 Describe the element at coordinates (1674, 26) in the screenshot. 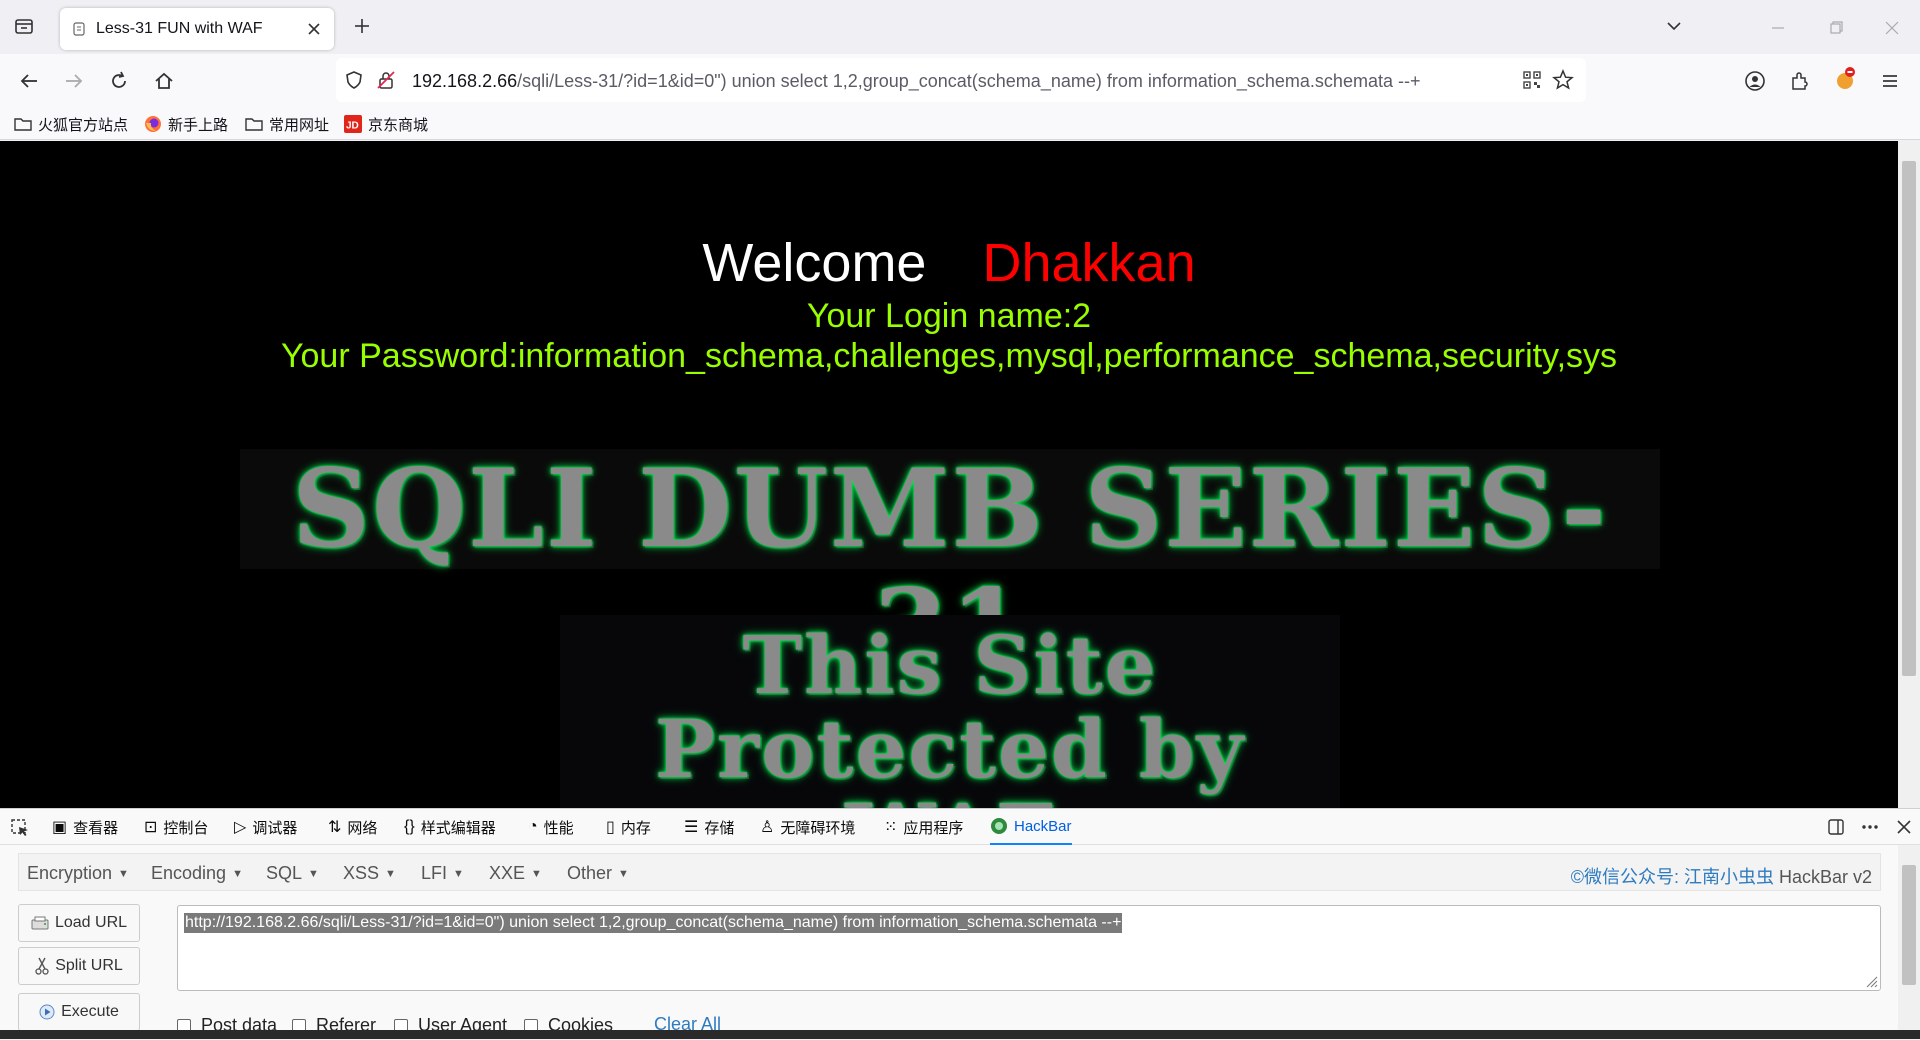

I see `tab-overflow-chevron-icon` at that location.